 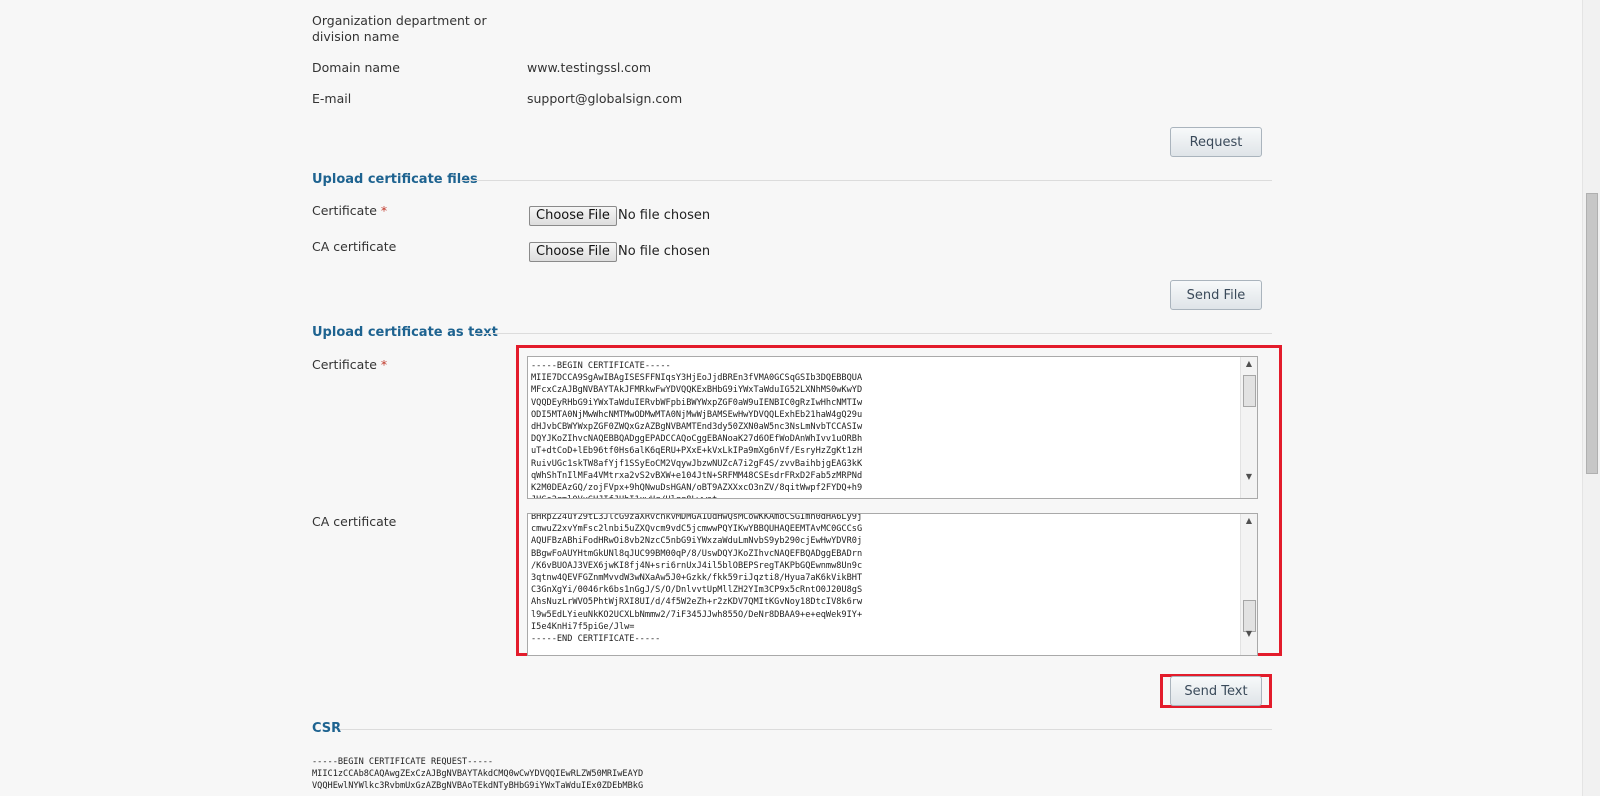 What do you see at coordinates (356, 67) in the screenshot?
I see `domain-label: Domain name` at bounding box center [356, 67].